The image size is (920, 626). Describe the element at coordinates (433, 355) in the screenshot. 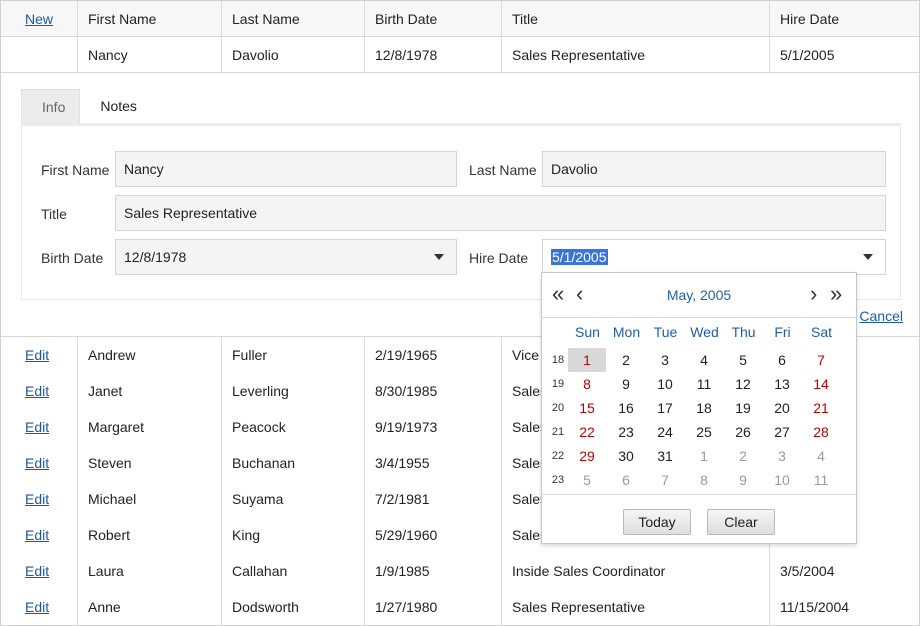

I see `cell-birth-date: 2/19/1965` at that location.